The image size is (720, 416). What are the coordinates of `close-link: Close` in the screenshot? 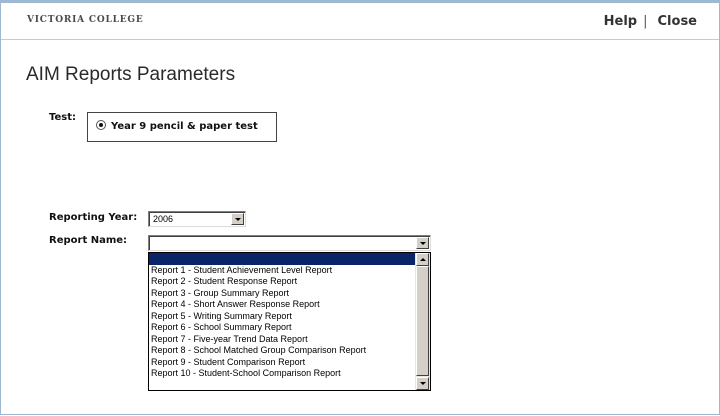 It's located at (677, 21).